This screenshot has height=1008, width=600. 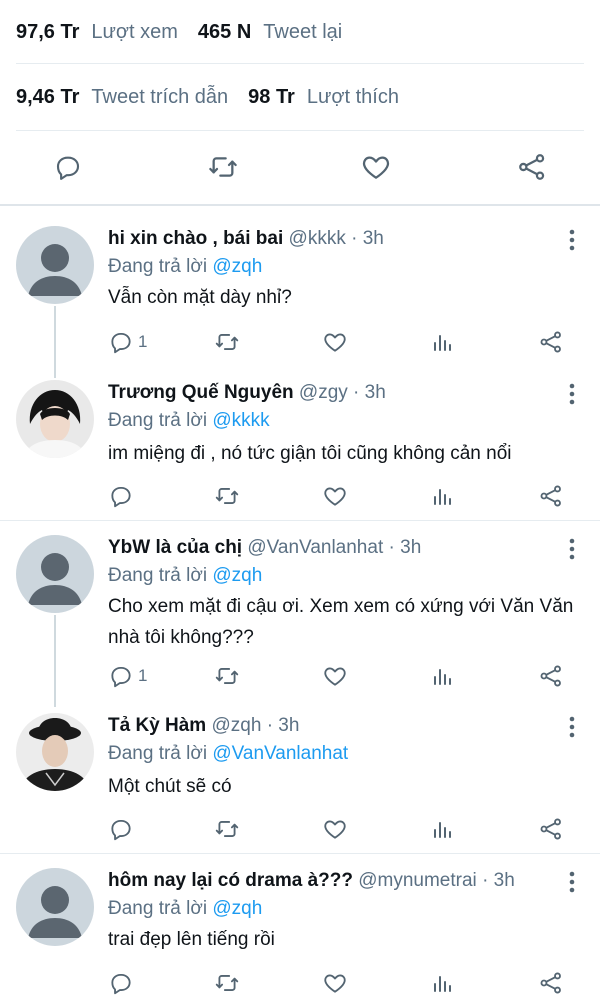 What do you see at coordinates (323, 392) in the screenshot?
I see `user-handle: @zgy` at bounding box center [323, 392].